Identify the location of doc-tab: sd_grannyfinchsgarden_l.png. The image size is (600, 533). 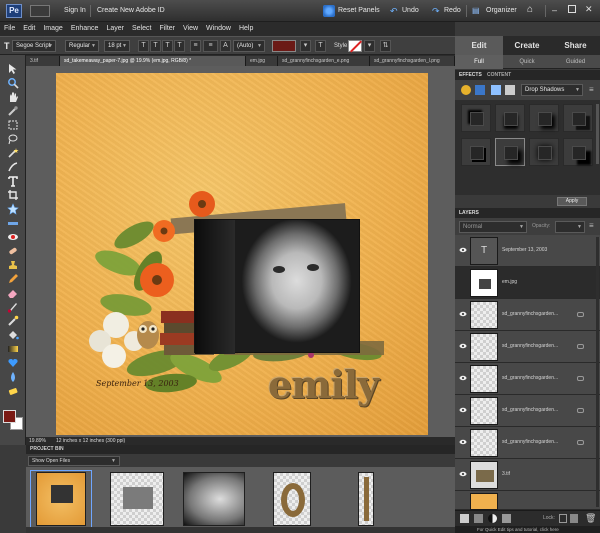
(412, 61).